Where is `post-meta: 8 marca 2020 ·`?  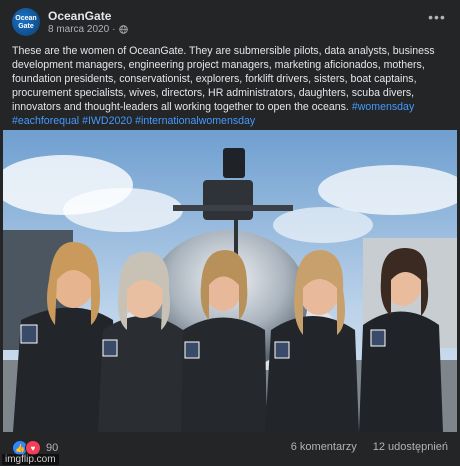
post-meta: 8 marca 2020 · is located at coordinates (88, 29).